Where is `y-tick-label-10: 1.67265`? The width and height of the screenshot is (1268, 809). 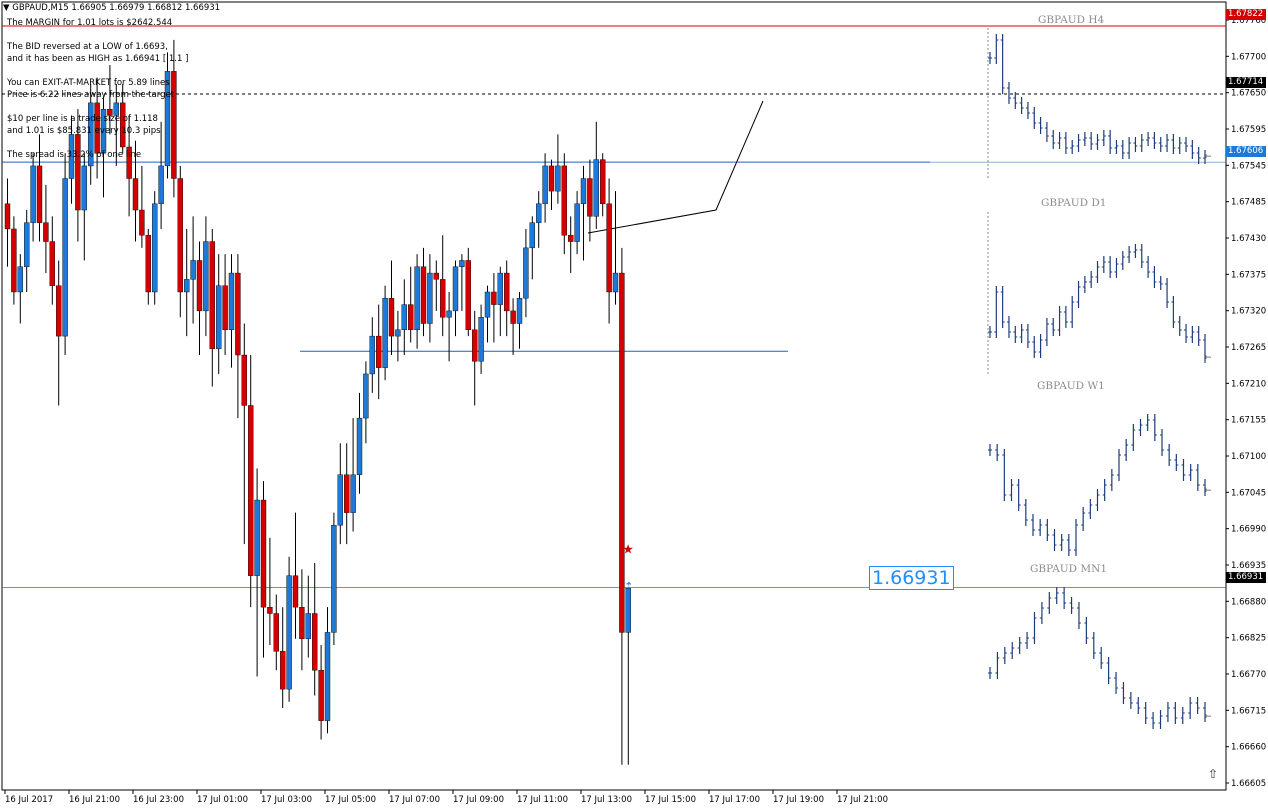
y-tick-label-10: 1.67265 is located at coordinates (1248, 348).